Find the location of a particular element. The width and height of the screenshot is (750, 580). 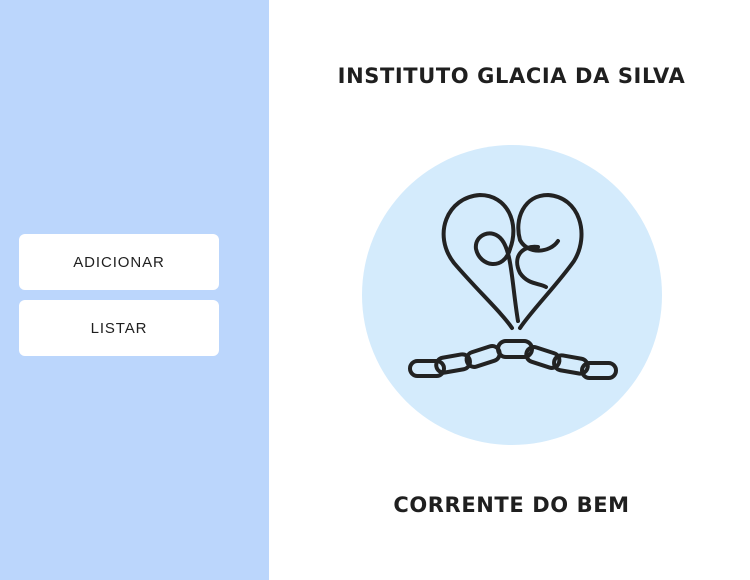

heart-chain-logo-icon is located at coordinates (513, 286).